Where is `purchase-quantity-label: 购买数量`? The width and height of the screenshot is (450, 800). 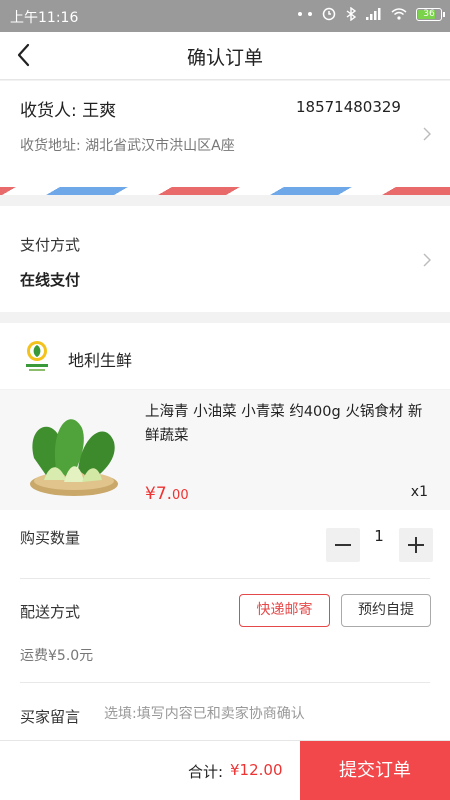 purchase-quantity-label: 购买数量 is located at coordinates (50, 538).